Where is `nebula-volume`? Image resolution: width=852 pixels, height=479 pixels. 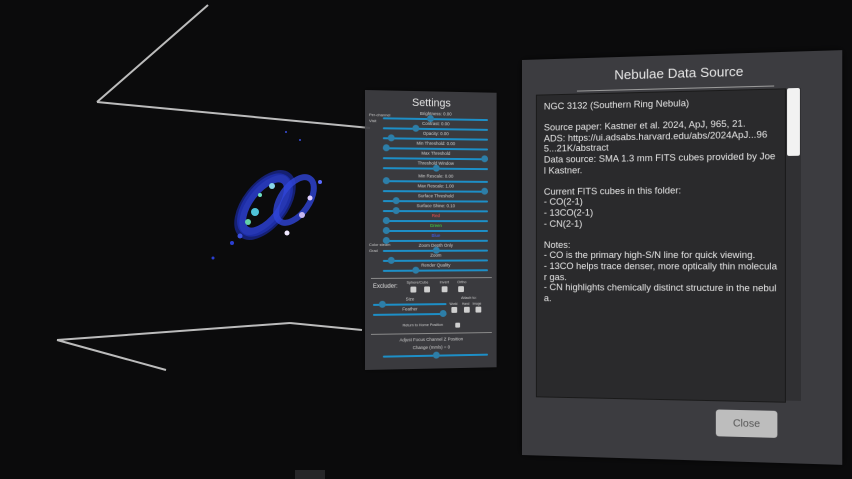
nebula-volume is located at coordinates (267, 195).